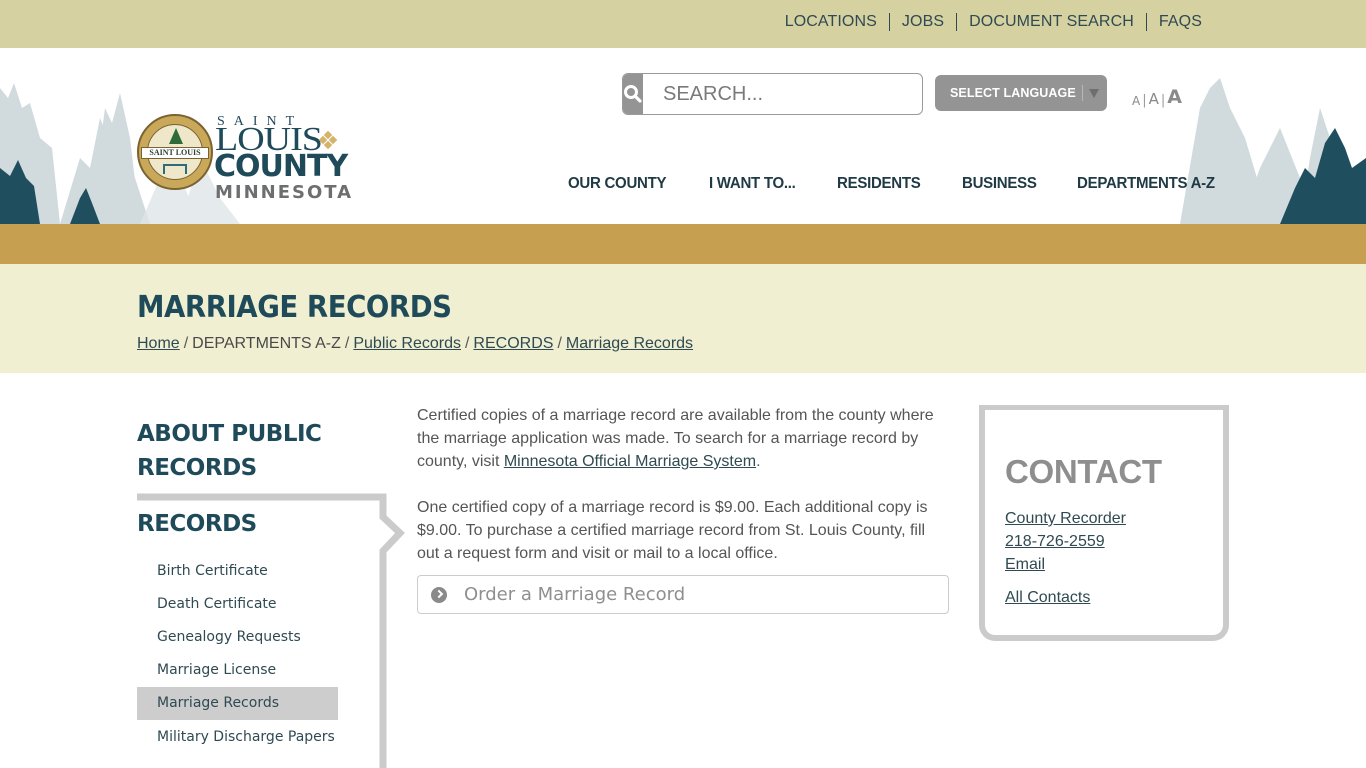 This screenshot has height=768, width=1366. What do you see at coordinates (1065, 518) in the screenshot?
I see `contact-county-recorder-link: County Recorder` at bounding box center [1065, 518].